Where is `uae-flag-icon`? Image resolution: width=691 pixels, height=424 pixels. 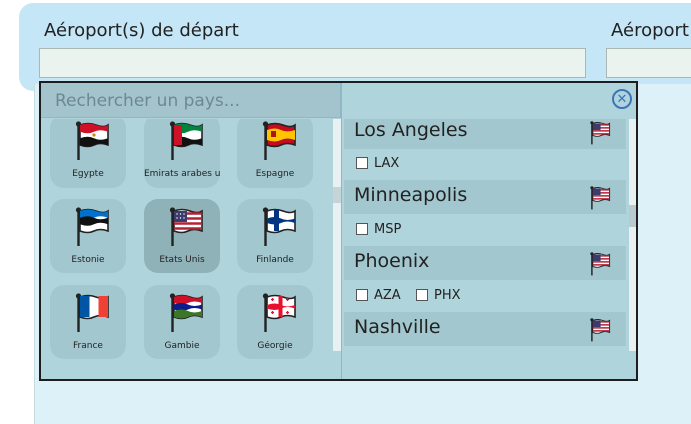
uae-flag-icon is located at coordinates (186, 140).